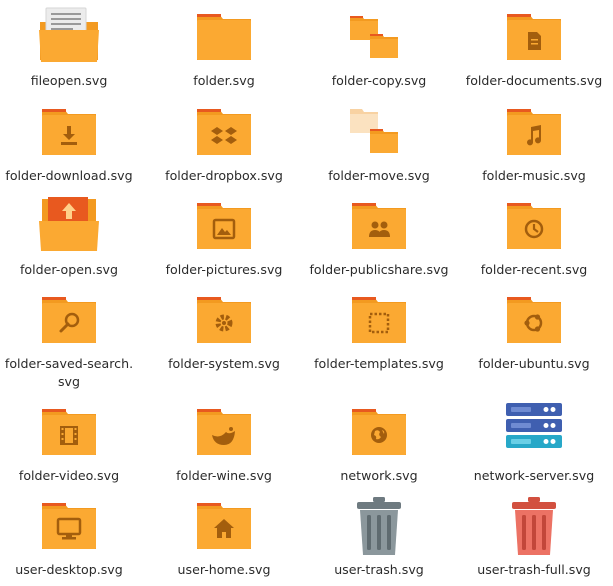 The image size is (613, 586). Describe the element at coordinates (534, 526) in the screenshot. I see `user-trash-full-icon` at that location.